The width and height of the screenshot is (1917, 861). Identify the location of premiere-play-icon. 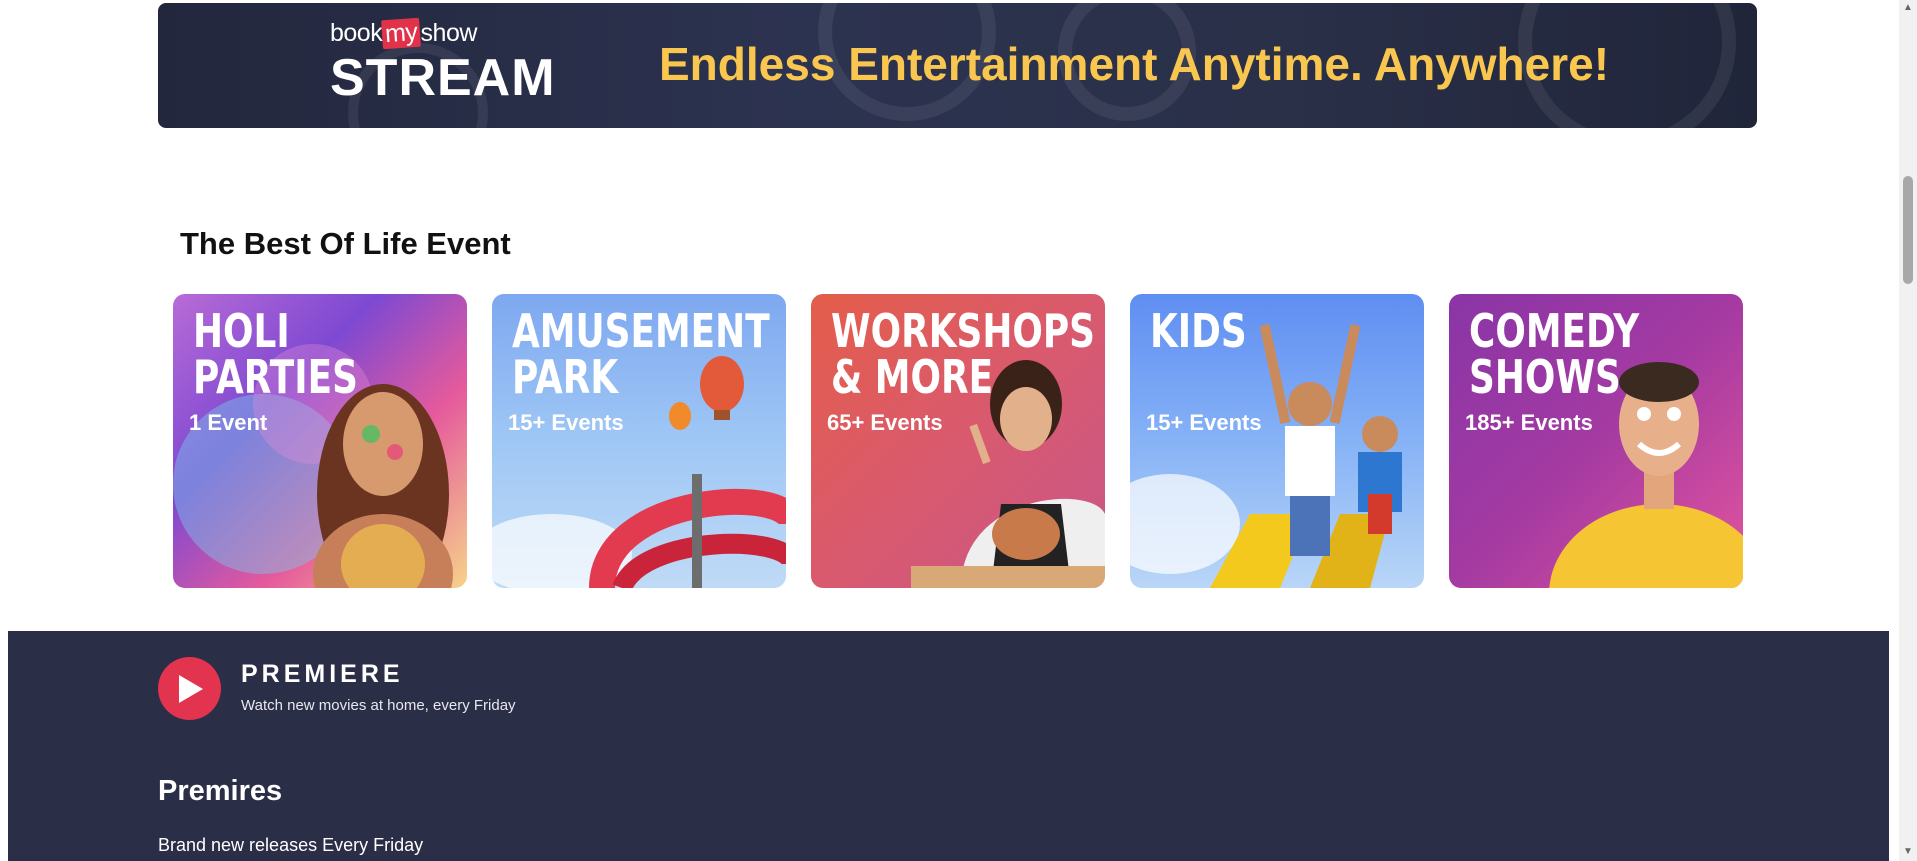
(189, 688).